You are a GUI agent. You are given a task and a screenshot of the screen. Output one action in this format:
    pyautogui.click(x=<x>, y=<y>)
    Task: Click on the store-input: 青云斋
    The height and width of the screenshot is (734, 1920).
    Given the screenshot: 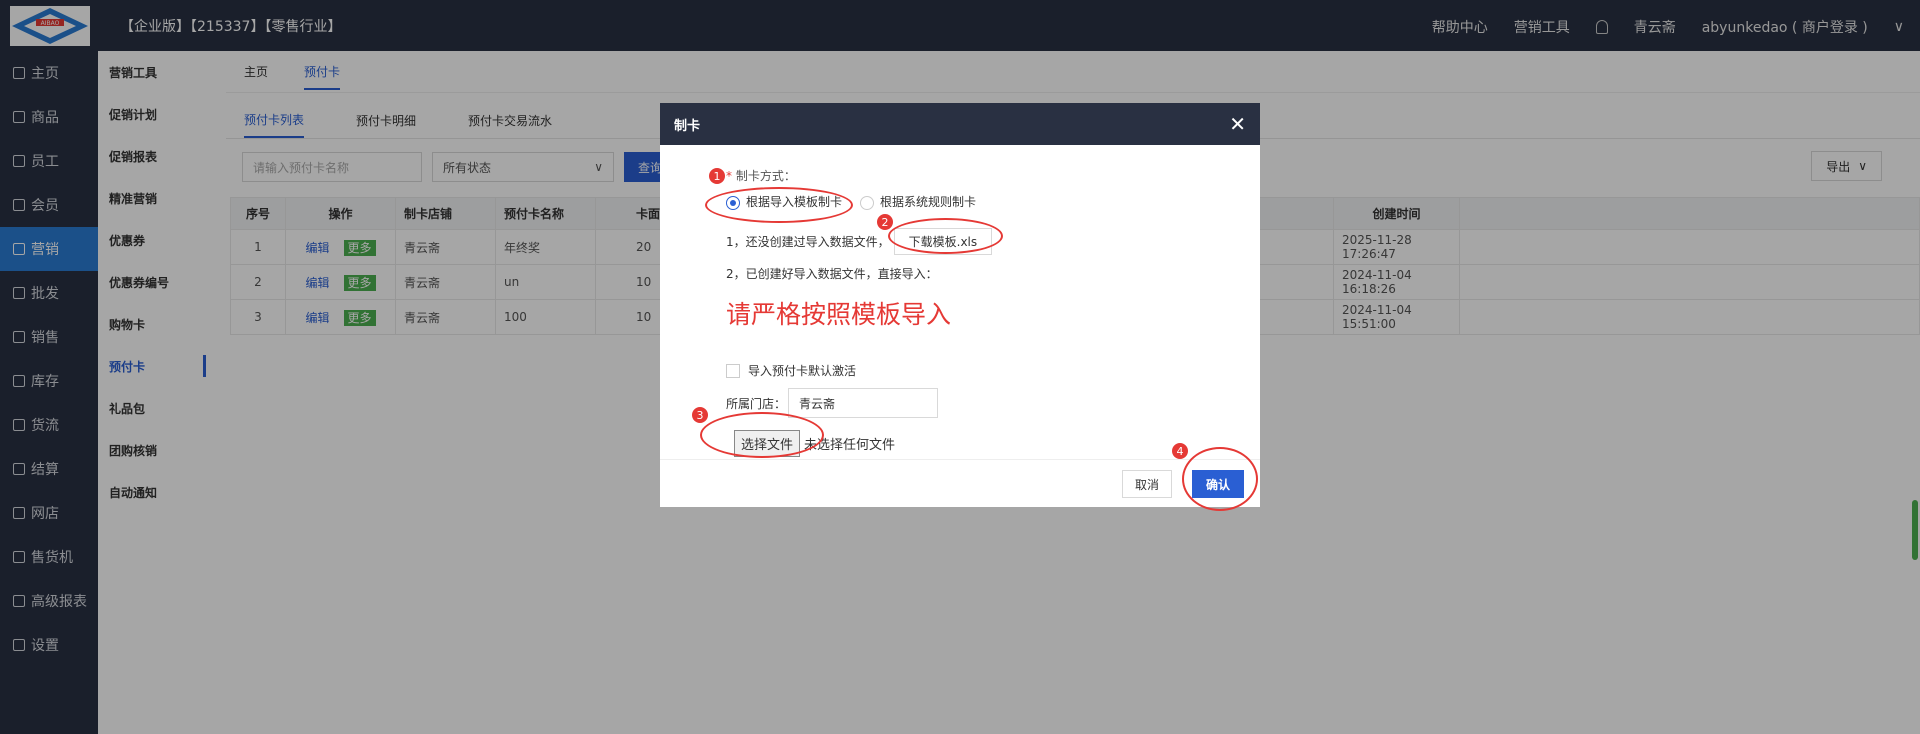 What is the action you would take?
    pyautogui.click(x=863, y=403)
    